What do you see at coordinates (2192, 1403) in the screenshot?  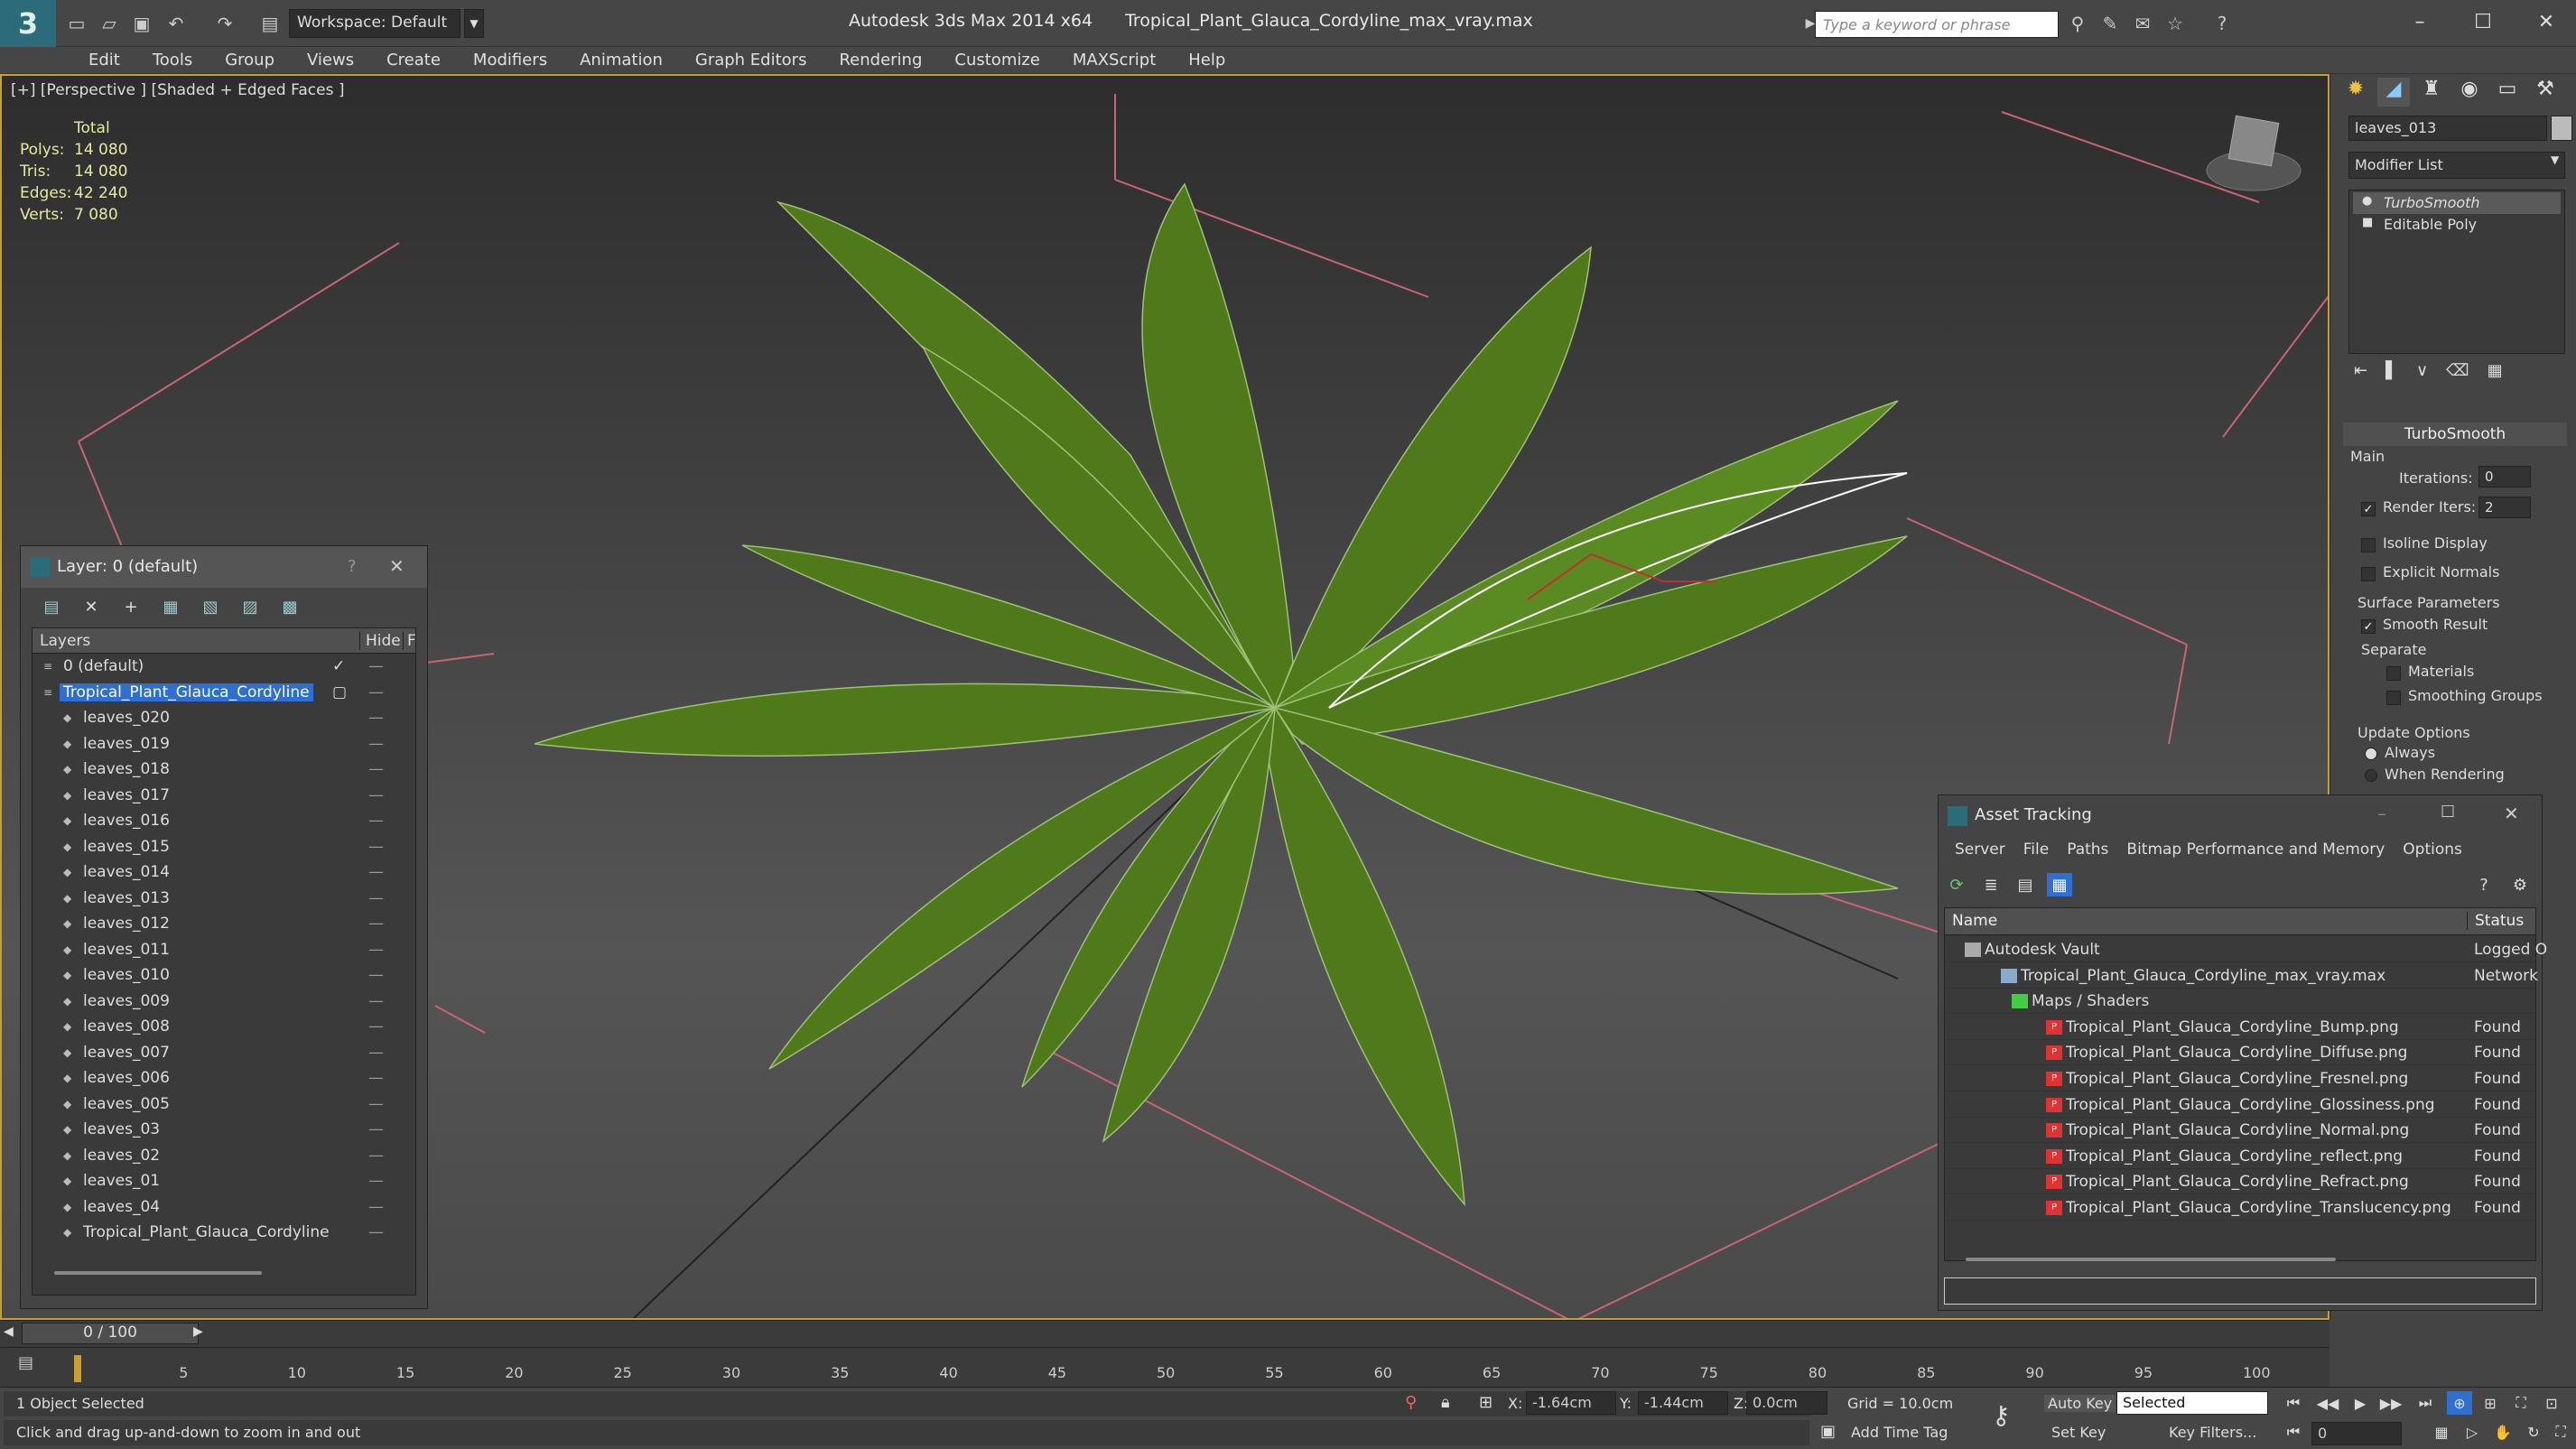 I see `key-mode-dropdown: Selected` at bounding box center [2192, 1403].